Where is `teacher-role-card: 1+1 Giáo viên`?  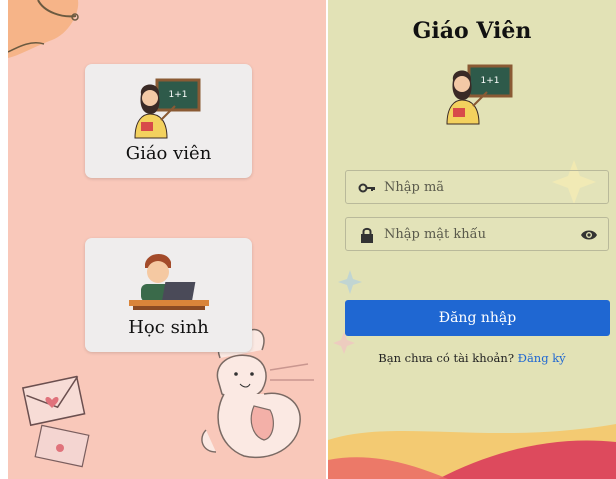 teacher-role-card: 1+1 Giáo viên is located at coordinates (168, 121).